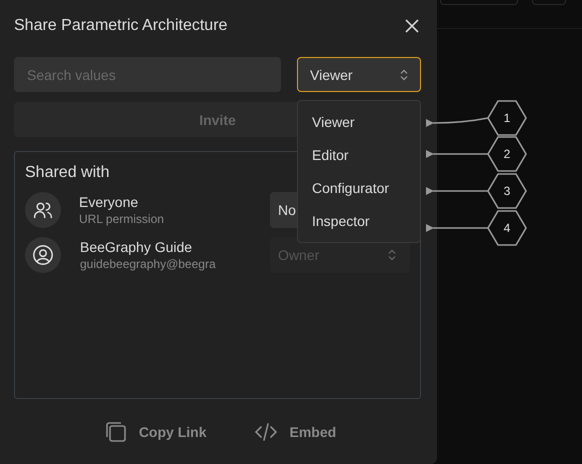 This screenshot has width=582, height=464. Describe the element at coordinates (359, 155) in the screenshot. I see `menu-item: Editor` at that location.